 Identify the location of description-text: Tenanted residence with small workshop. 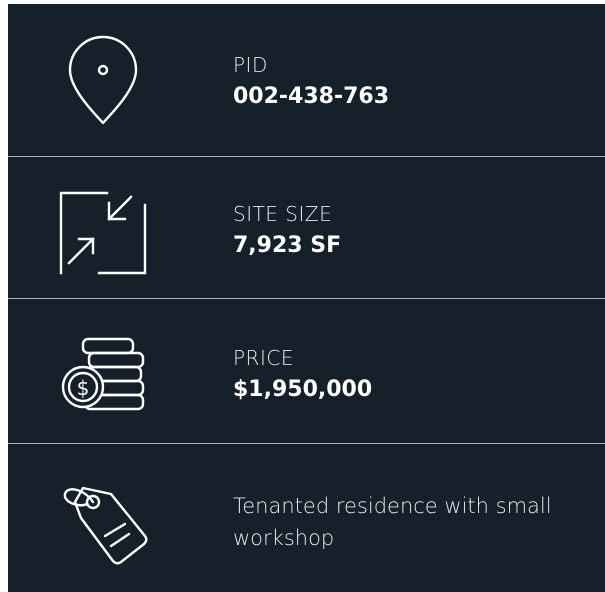
(392, 522).